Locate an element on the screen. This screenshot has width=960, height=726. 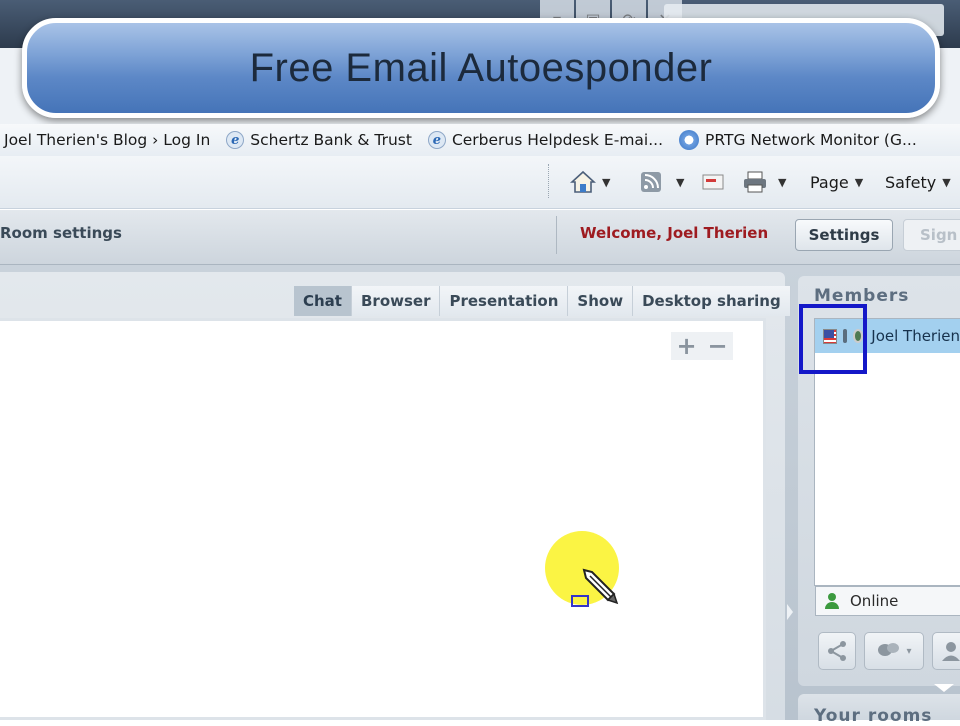
mail-icon is located at coordinates (713, 182).